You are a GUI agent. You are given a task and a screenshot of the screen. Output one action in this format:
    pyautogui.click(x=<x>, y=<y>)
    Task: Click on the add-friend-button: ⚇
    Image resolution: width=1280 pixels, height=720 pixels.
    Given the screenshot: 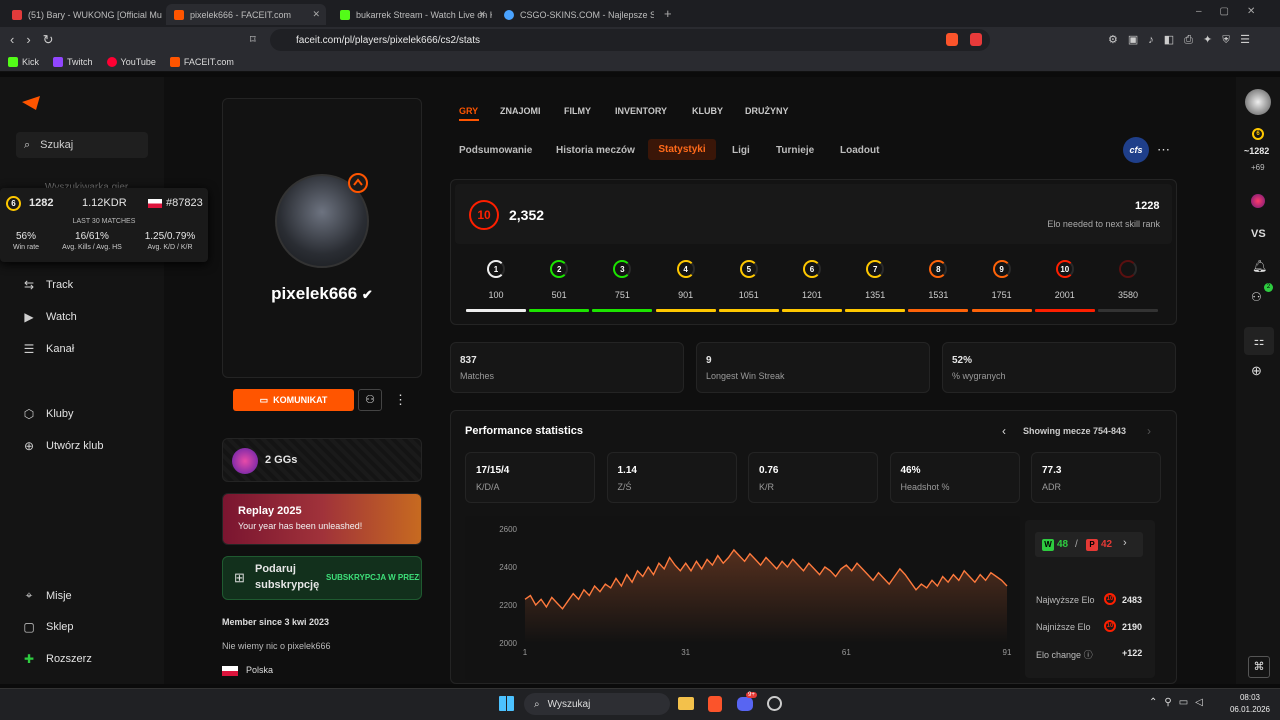 What is the action you would take?
    pyautogui.click(x=370, y=400)
    